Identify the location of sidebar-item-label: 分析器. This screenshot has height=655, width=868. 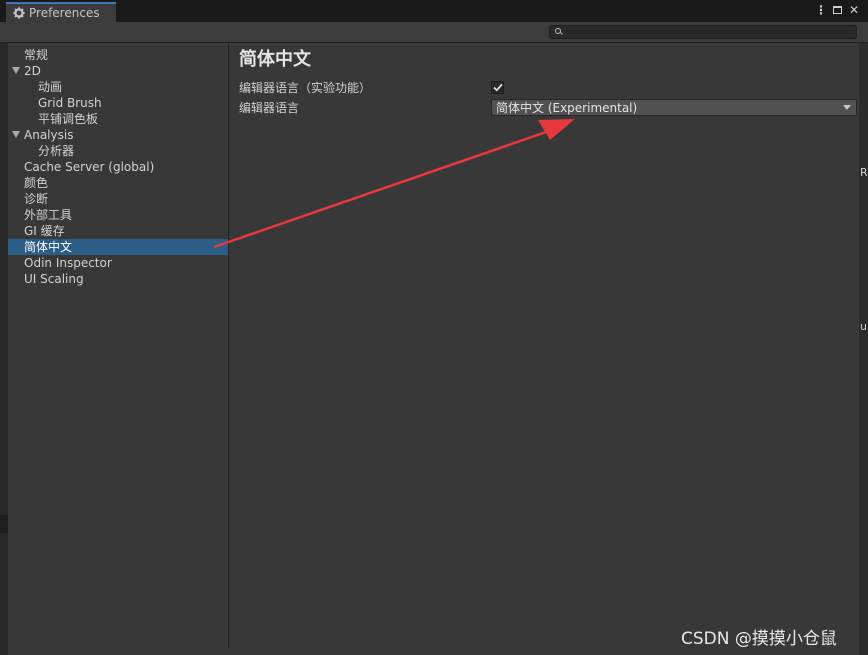
(56, 151).